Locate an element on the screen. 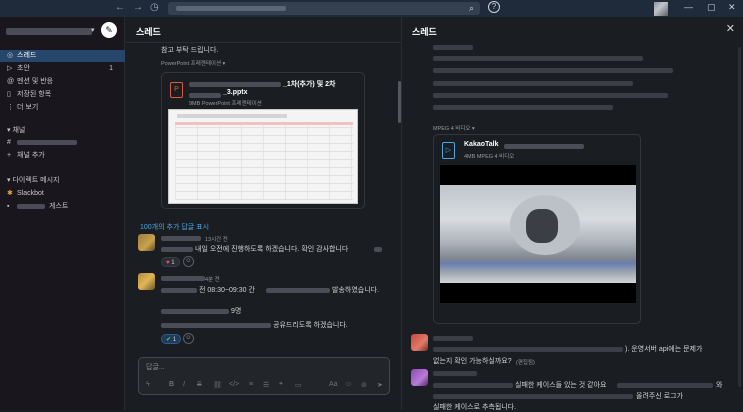  text-format-icon: Aa is located at coordinates (333, 384).